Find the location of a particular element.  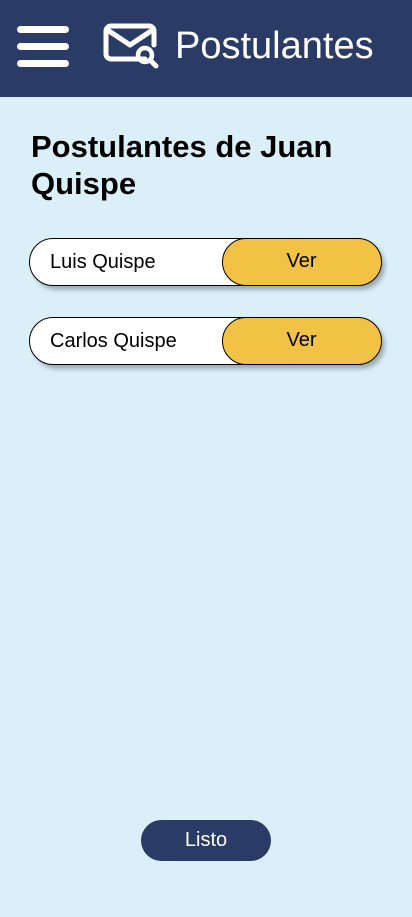

applicant-row: Carlos Quispe Ver is located at coordinates (205, 340).